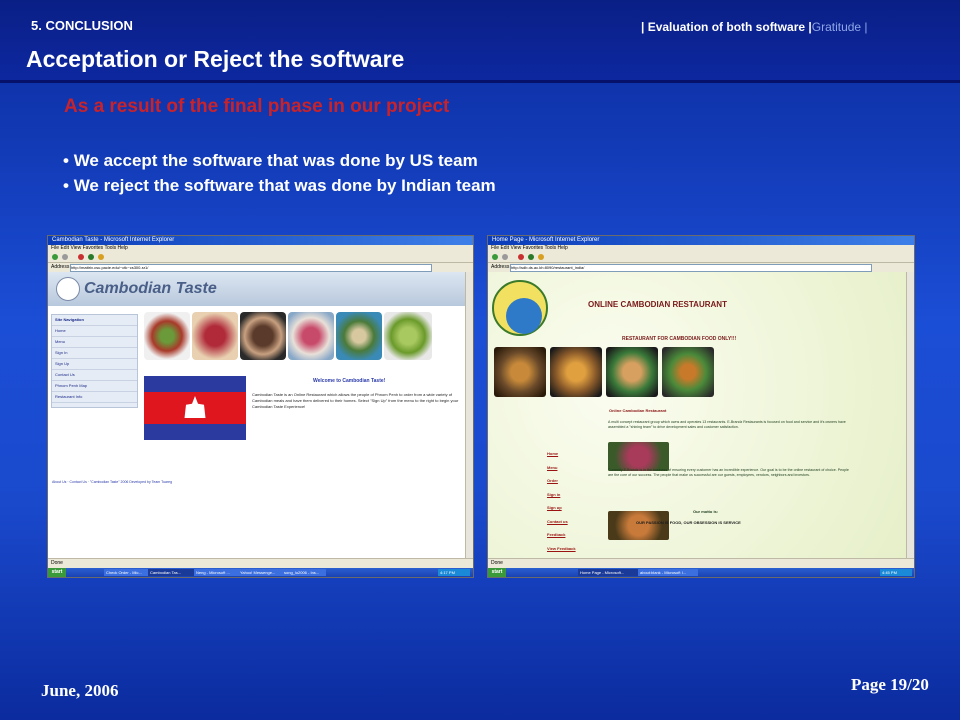  Describe the element at coordinates (552, 480) in the screenshot. I see `link-order: Order` at that location.